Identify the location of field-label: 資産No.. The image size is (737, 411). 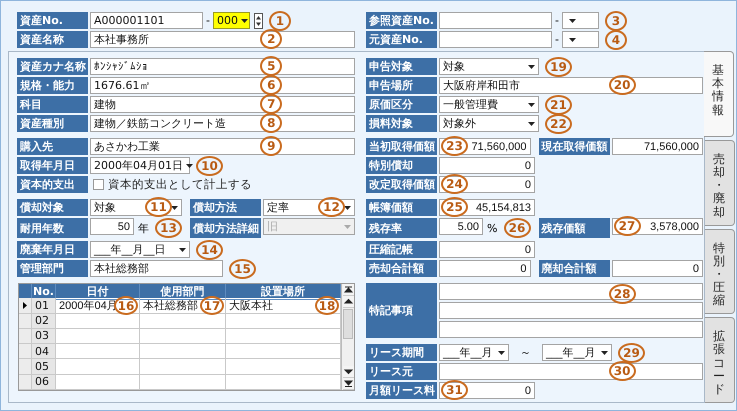
(52, 20).